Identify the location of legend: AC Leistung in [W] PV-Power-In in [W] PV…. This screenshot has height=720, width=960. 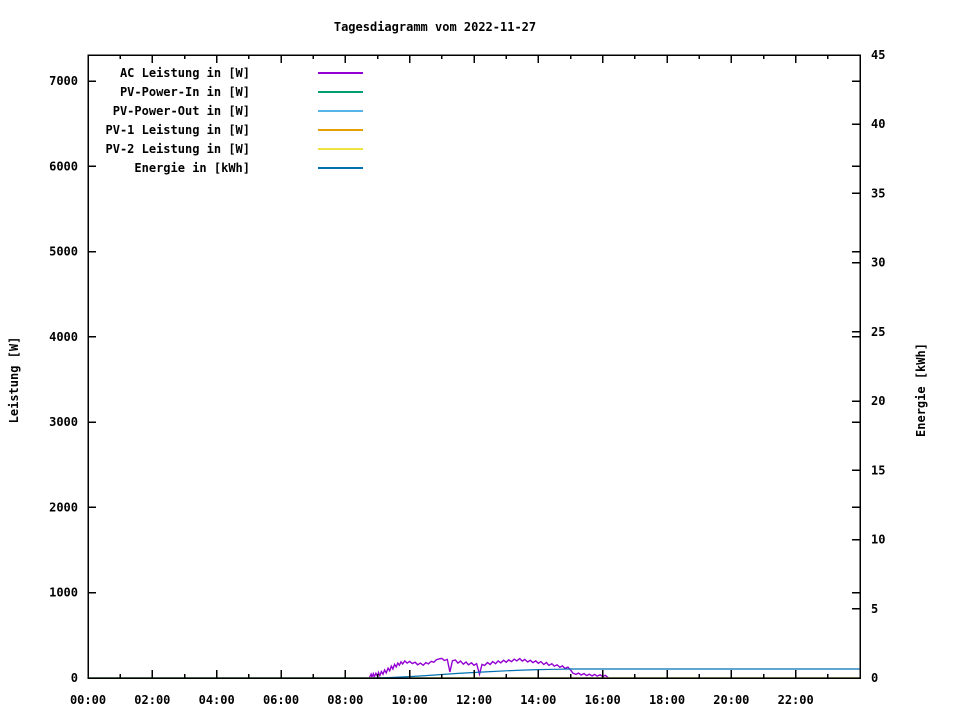
(226, 120).